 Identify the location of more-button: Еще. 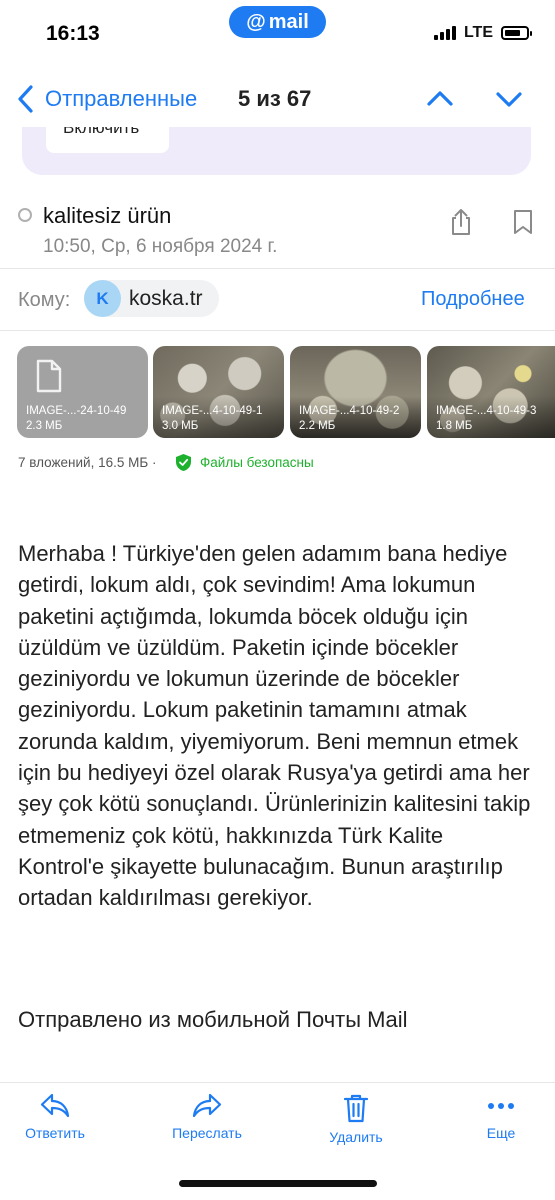
(501, 1117).